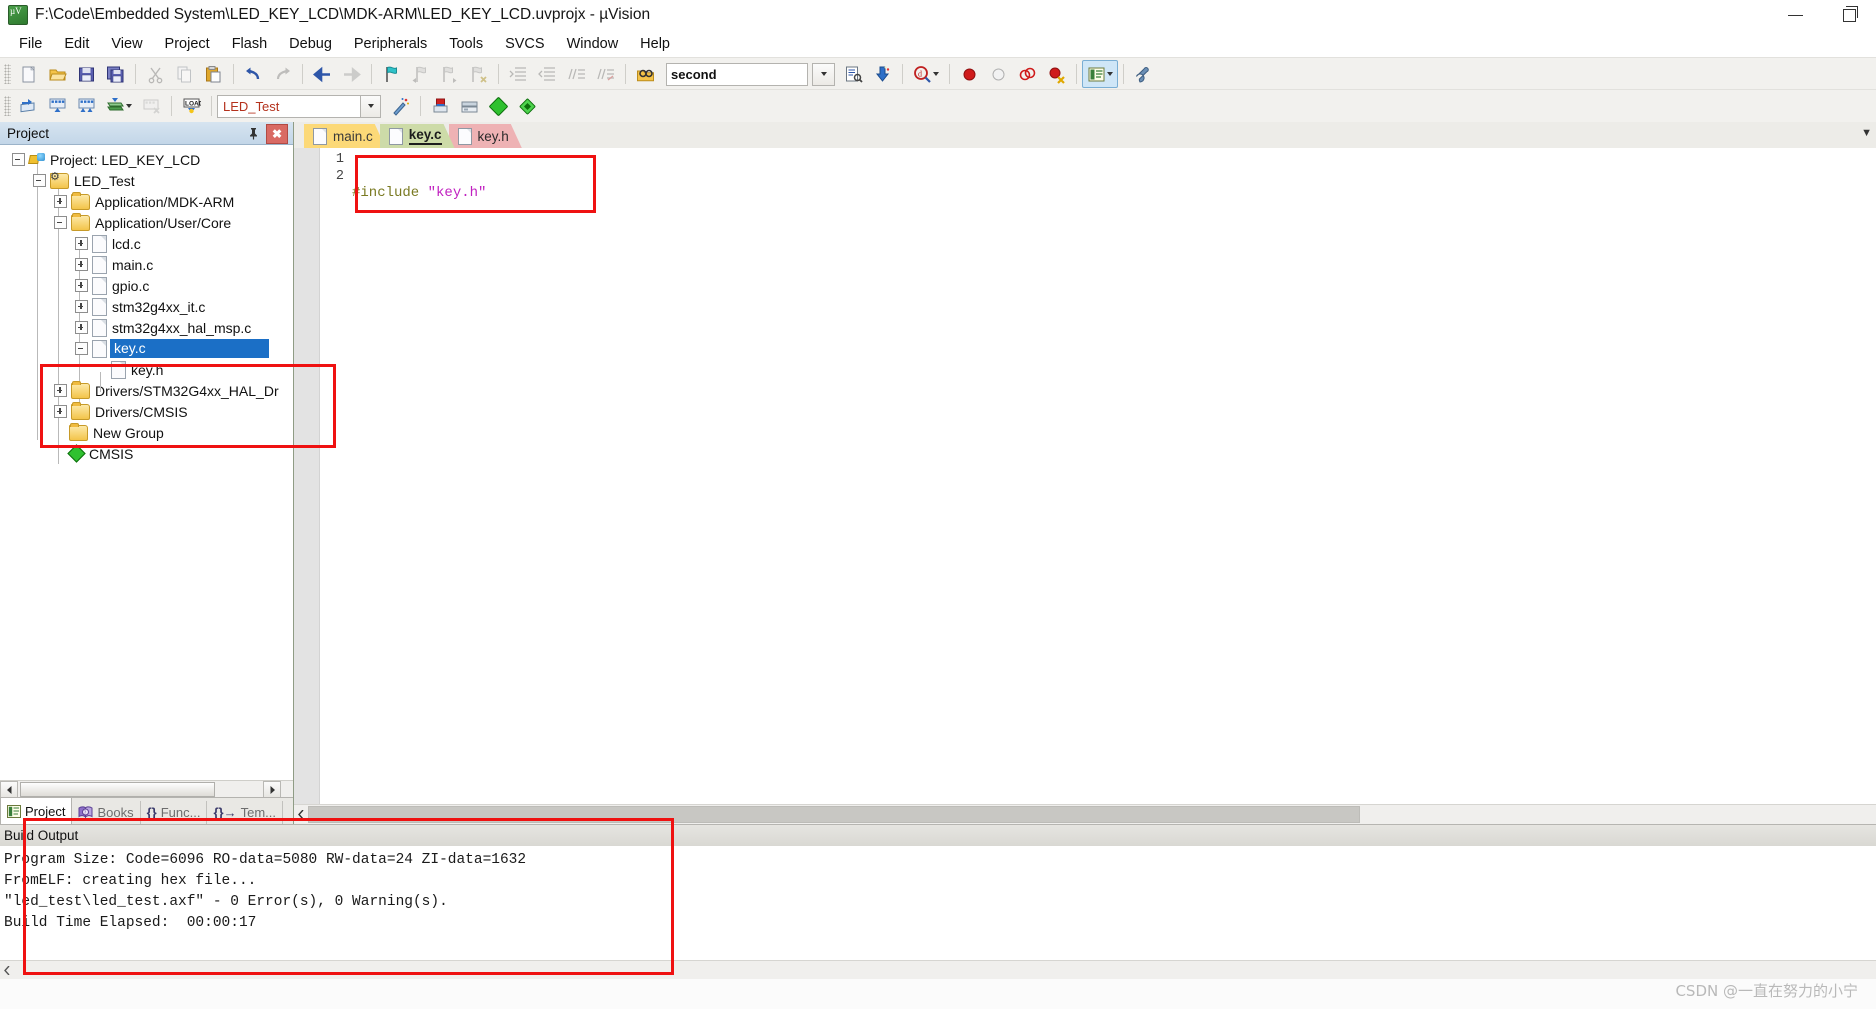  I want to click on editor-tab-key-c: key.c, so click(417, 136).